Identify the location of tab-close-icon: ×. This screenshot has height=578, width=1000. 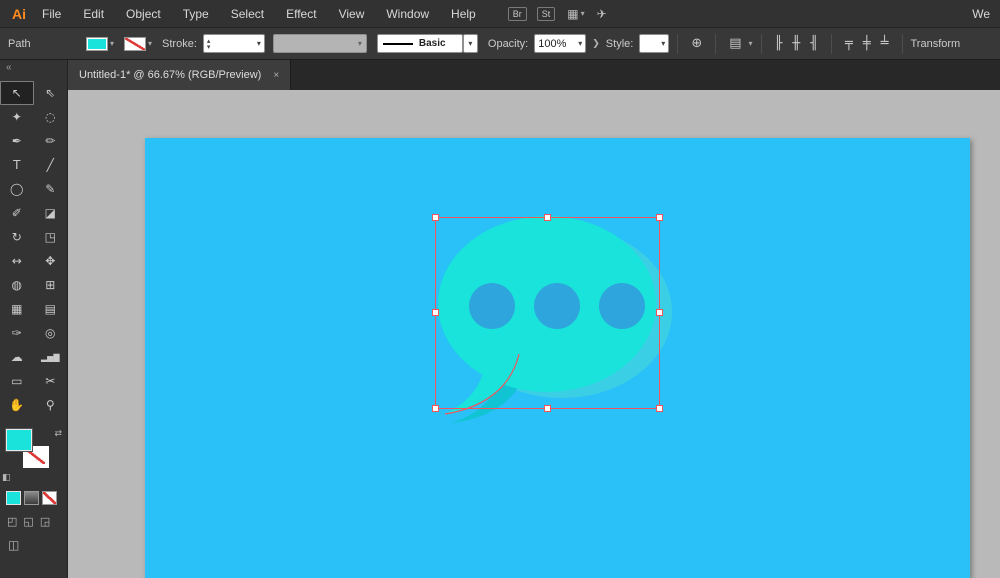
(276, 75).